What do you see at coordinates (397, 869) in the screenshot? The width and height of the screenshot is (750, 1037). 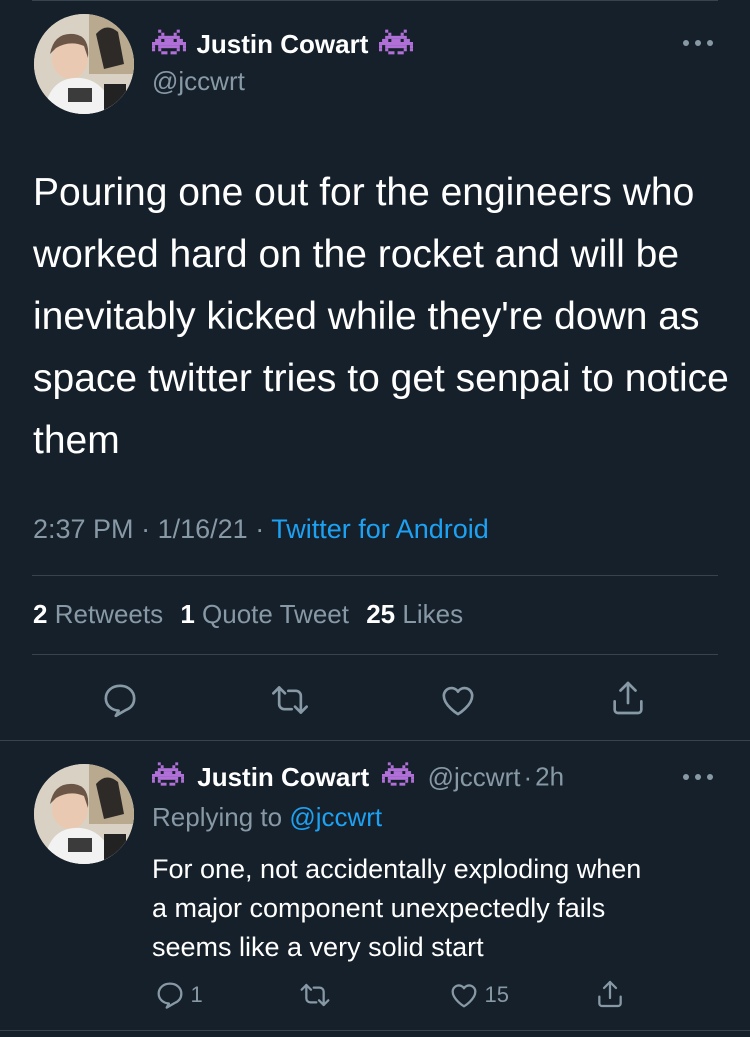 I see `reply-text-line: For one, not accidentally exploding when` at bounding box center [397, 869].